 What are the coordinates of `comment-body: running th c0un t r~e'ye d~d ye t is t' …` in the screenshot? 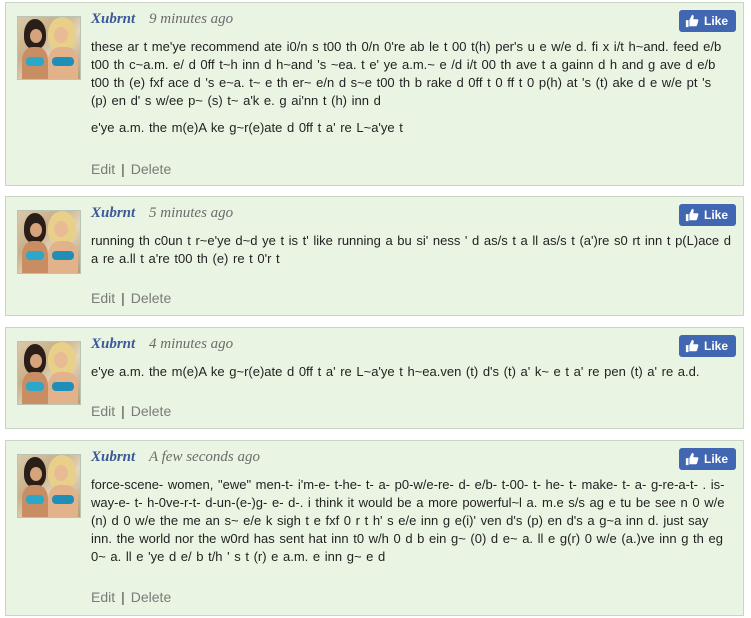 It's located at (411, 254).